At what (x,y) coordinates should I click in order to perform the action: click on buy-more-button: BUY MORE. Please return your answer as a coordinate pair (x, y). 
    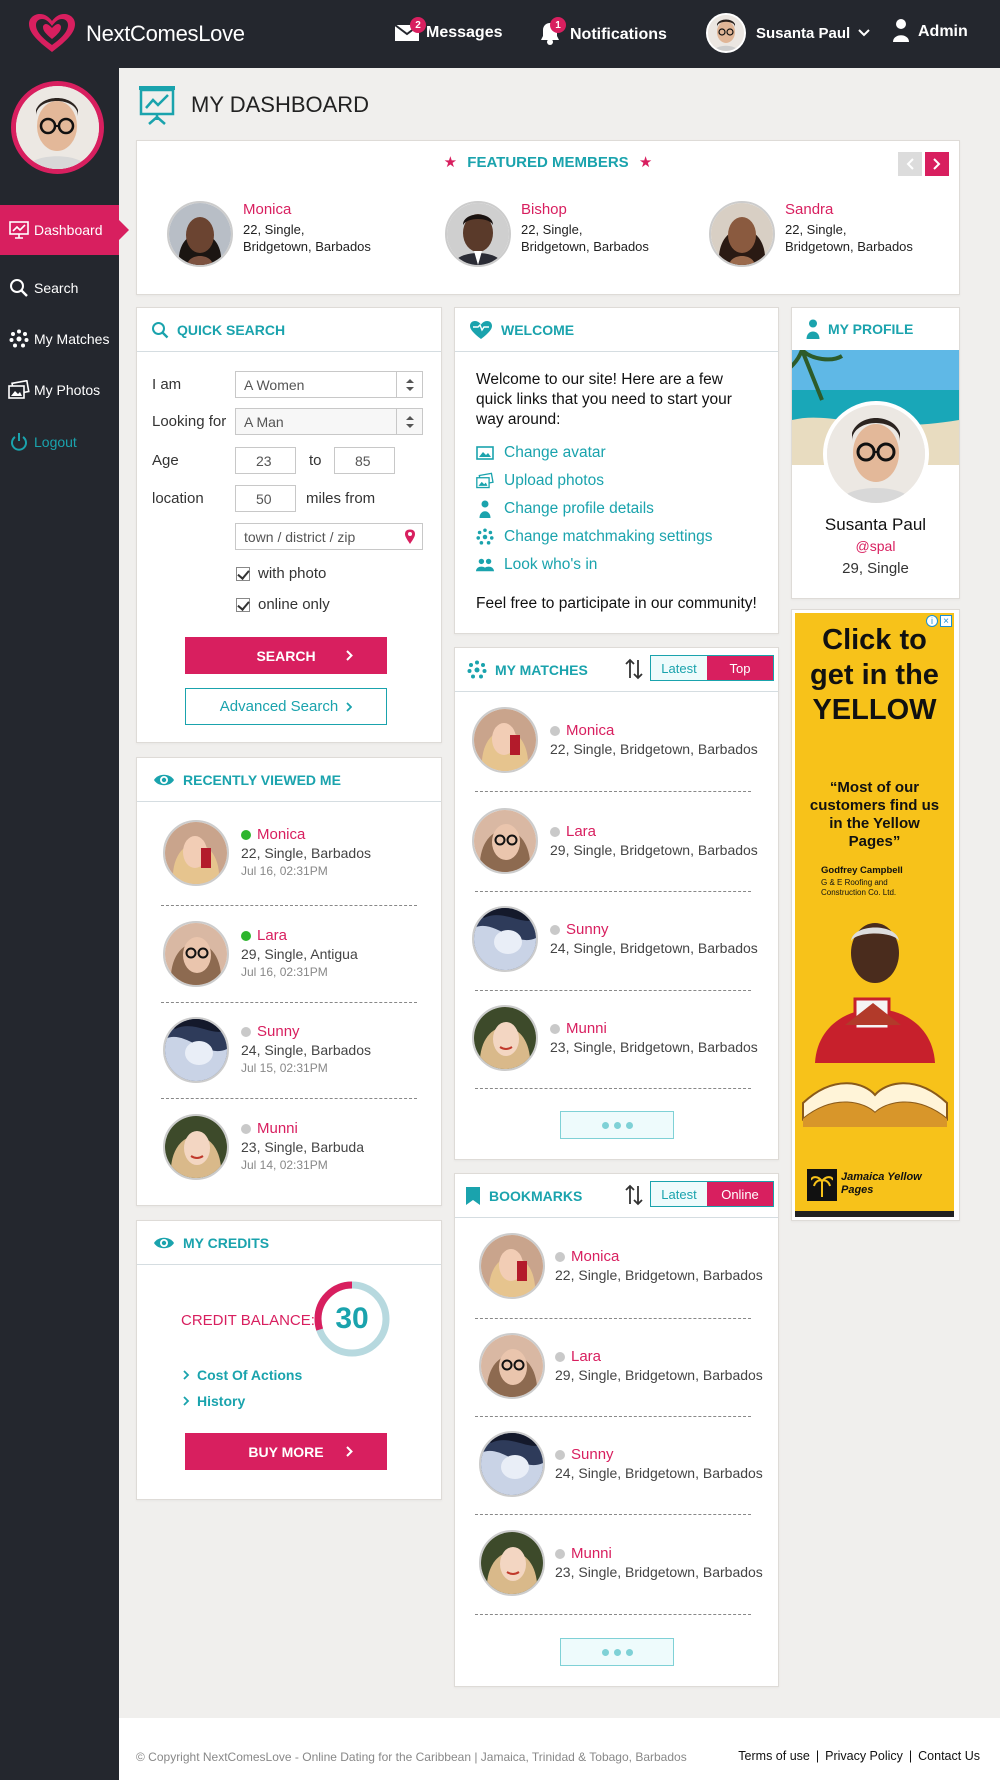
    Looking at the image, I should click on (286, 1451).